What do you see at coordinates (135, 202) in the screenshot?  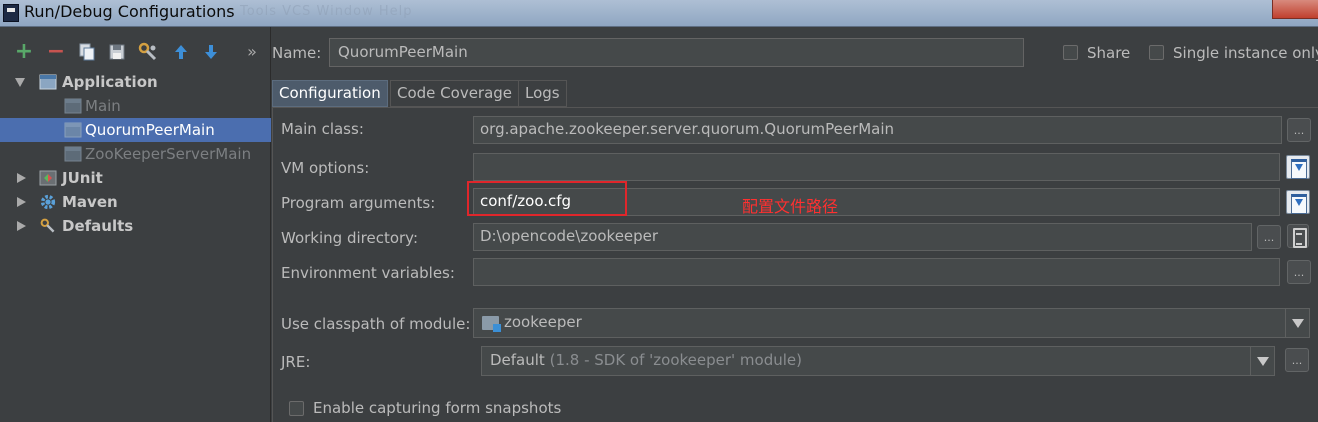 I see `tree-node-maven: Maven` at bounding box center [135, 202].